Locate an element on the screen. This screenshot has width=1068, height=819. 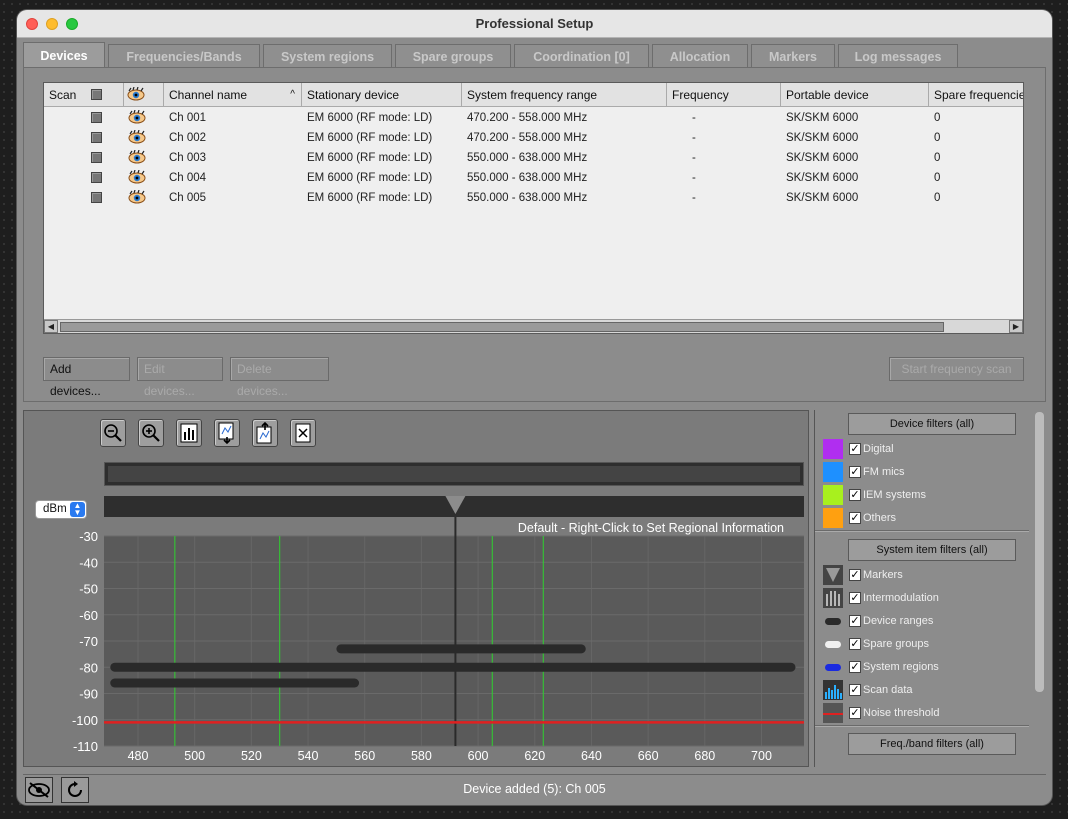
device-filter-item: ✓ Others is located at coordinates (923, 518).